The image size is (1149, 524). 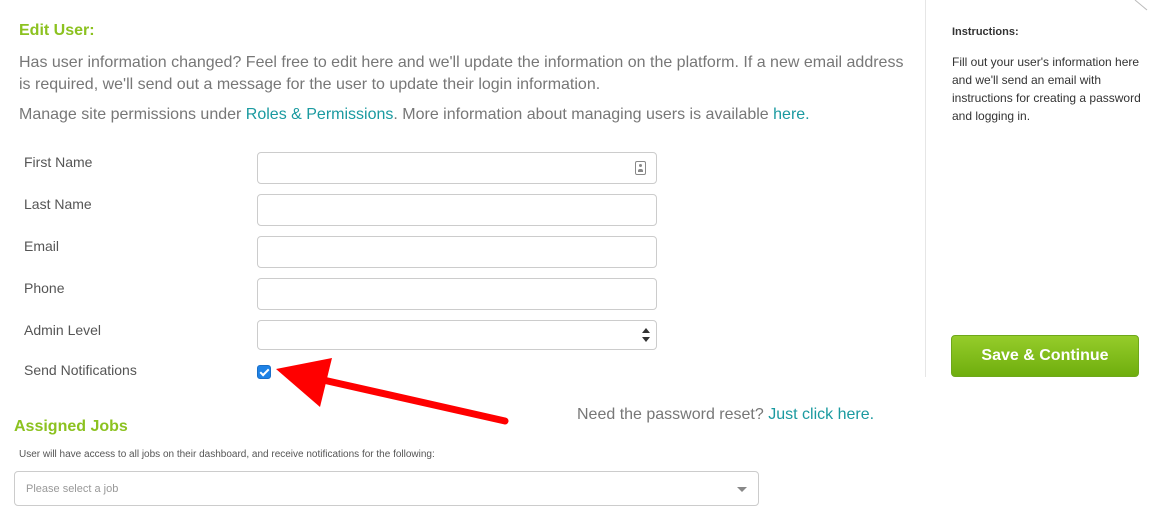 What do you see at coordinates (44, 288) in the screenshot?
I see `phone-label: Phone` at bounding box center [44, 288].